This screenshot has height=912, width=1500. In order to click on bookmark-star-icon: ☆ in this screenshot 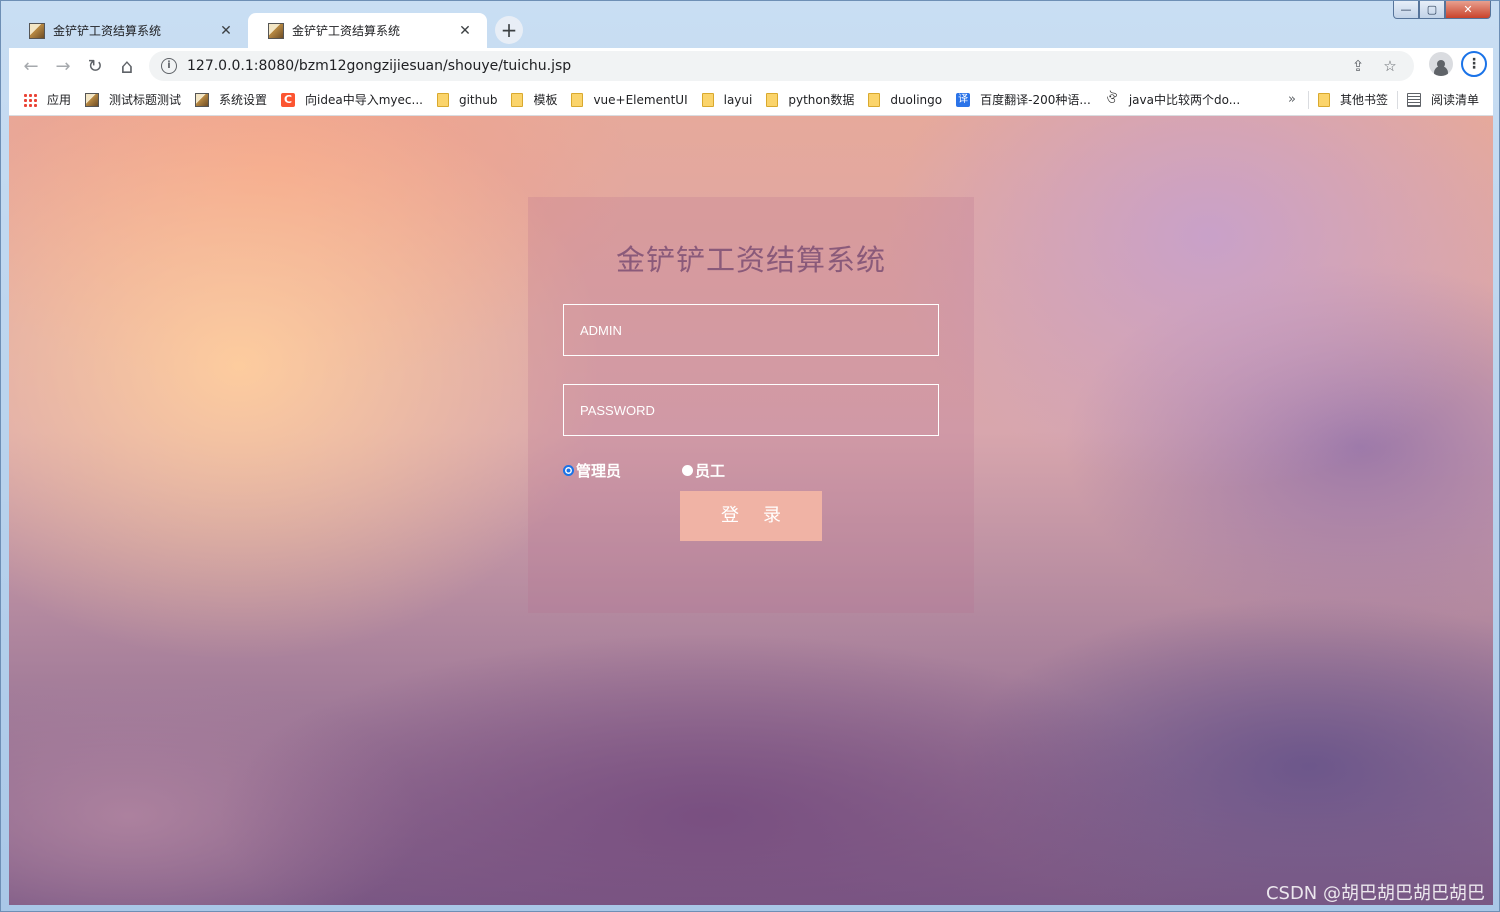, I will do `click(1390, 66)`.